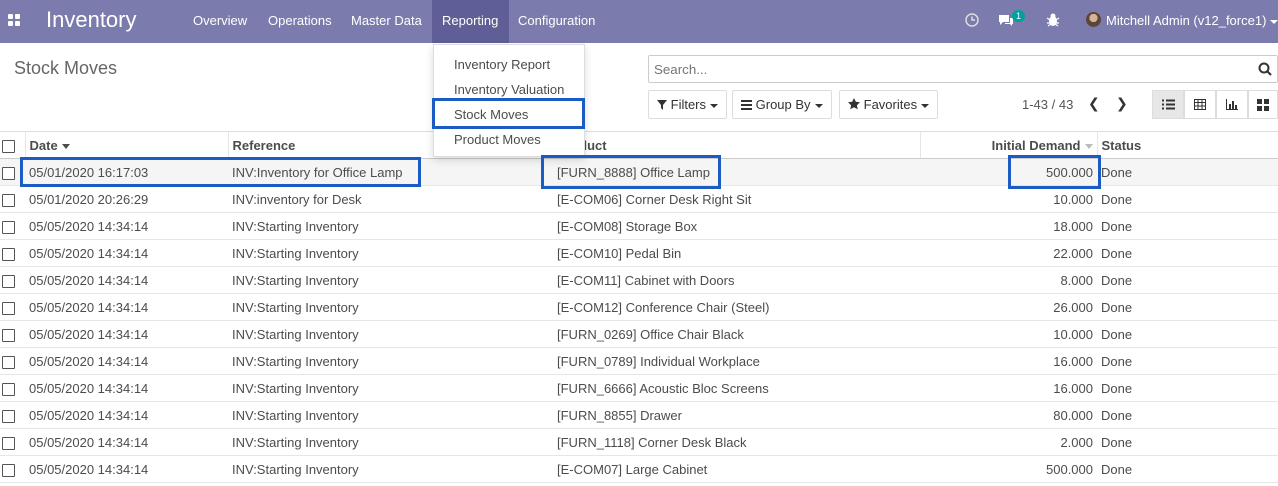 The height and width of the screenshot is (486, 1278). I want to click on cell-product: [FURN_8888] Office Lamp, so click(736, 172).